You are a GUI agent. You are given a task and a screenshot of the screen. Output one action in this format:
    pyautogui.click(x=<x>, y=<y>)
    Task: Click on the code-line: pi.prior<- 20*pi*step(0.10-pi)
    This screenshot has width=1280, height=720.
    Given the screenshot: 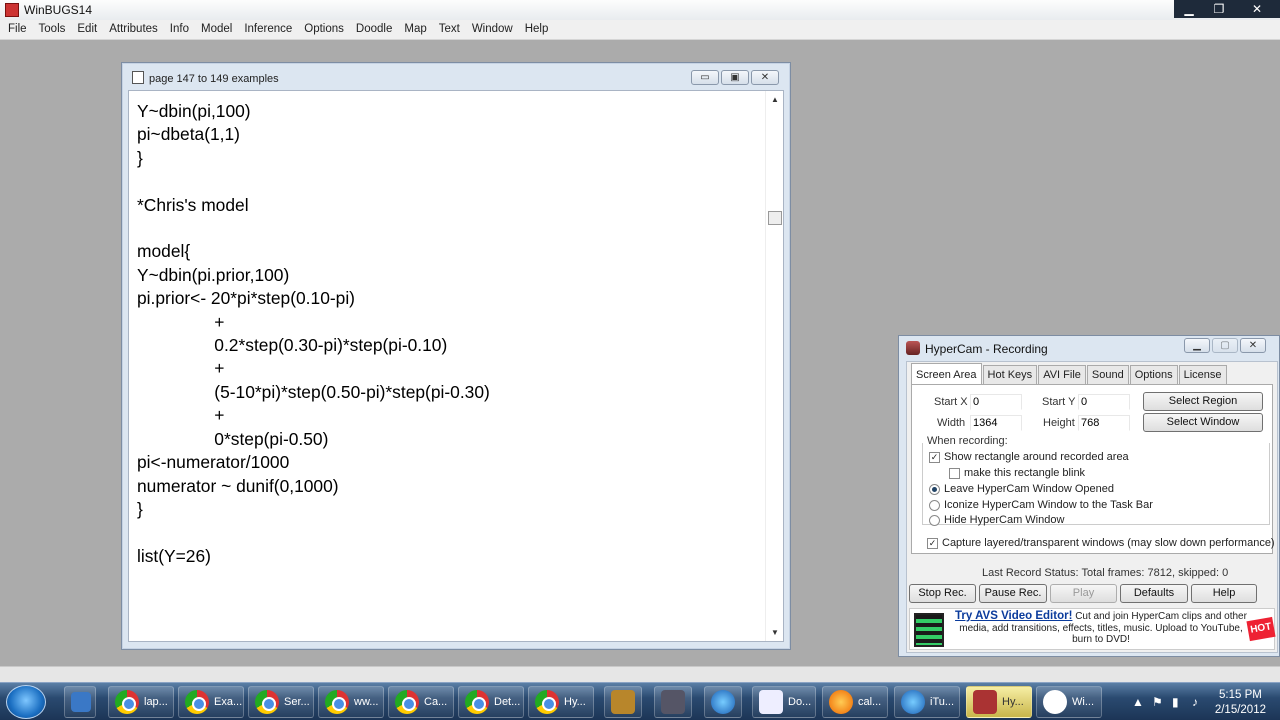 What is the action you would take?
    pyautogui.click(x=313, y=298)
    